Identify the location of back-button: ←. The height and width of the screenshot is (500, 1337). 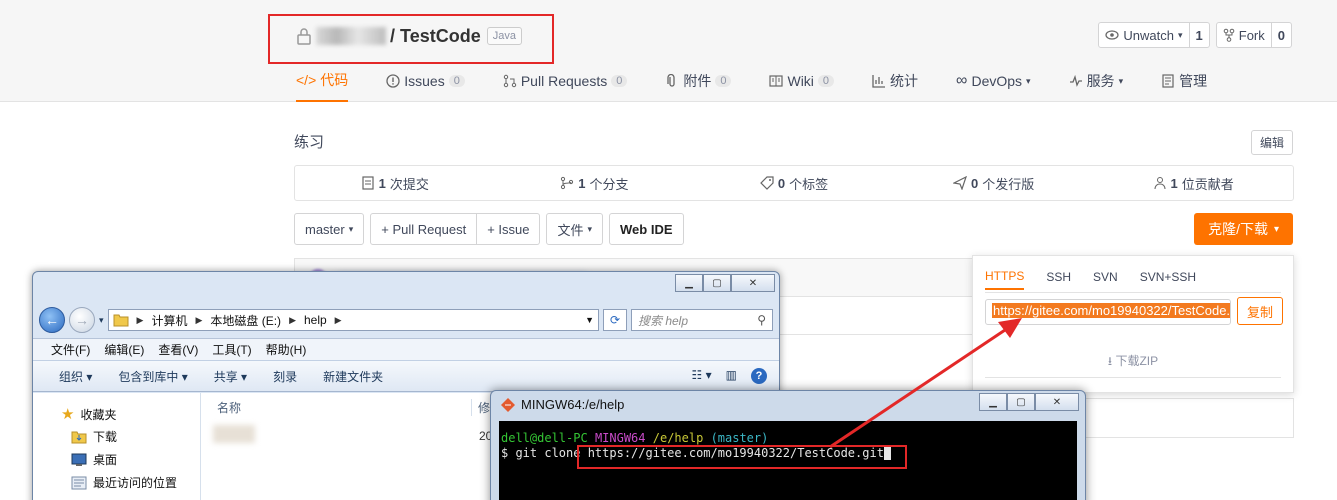
(52, 320).